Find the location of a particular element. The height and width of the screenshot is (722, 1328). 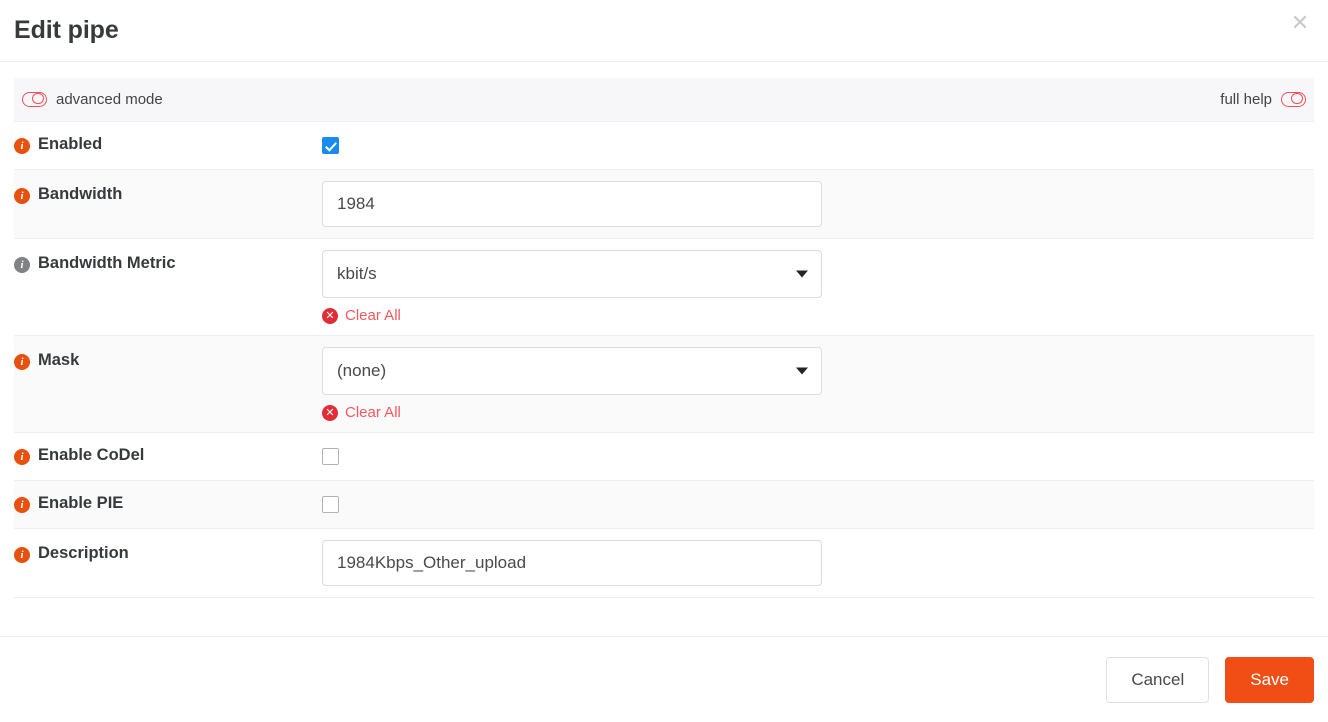

row-label-bandwidth: i Bandwidth is located at coordinates (168, 187).